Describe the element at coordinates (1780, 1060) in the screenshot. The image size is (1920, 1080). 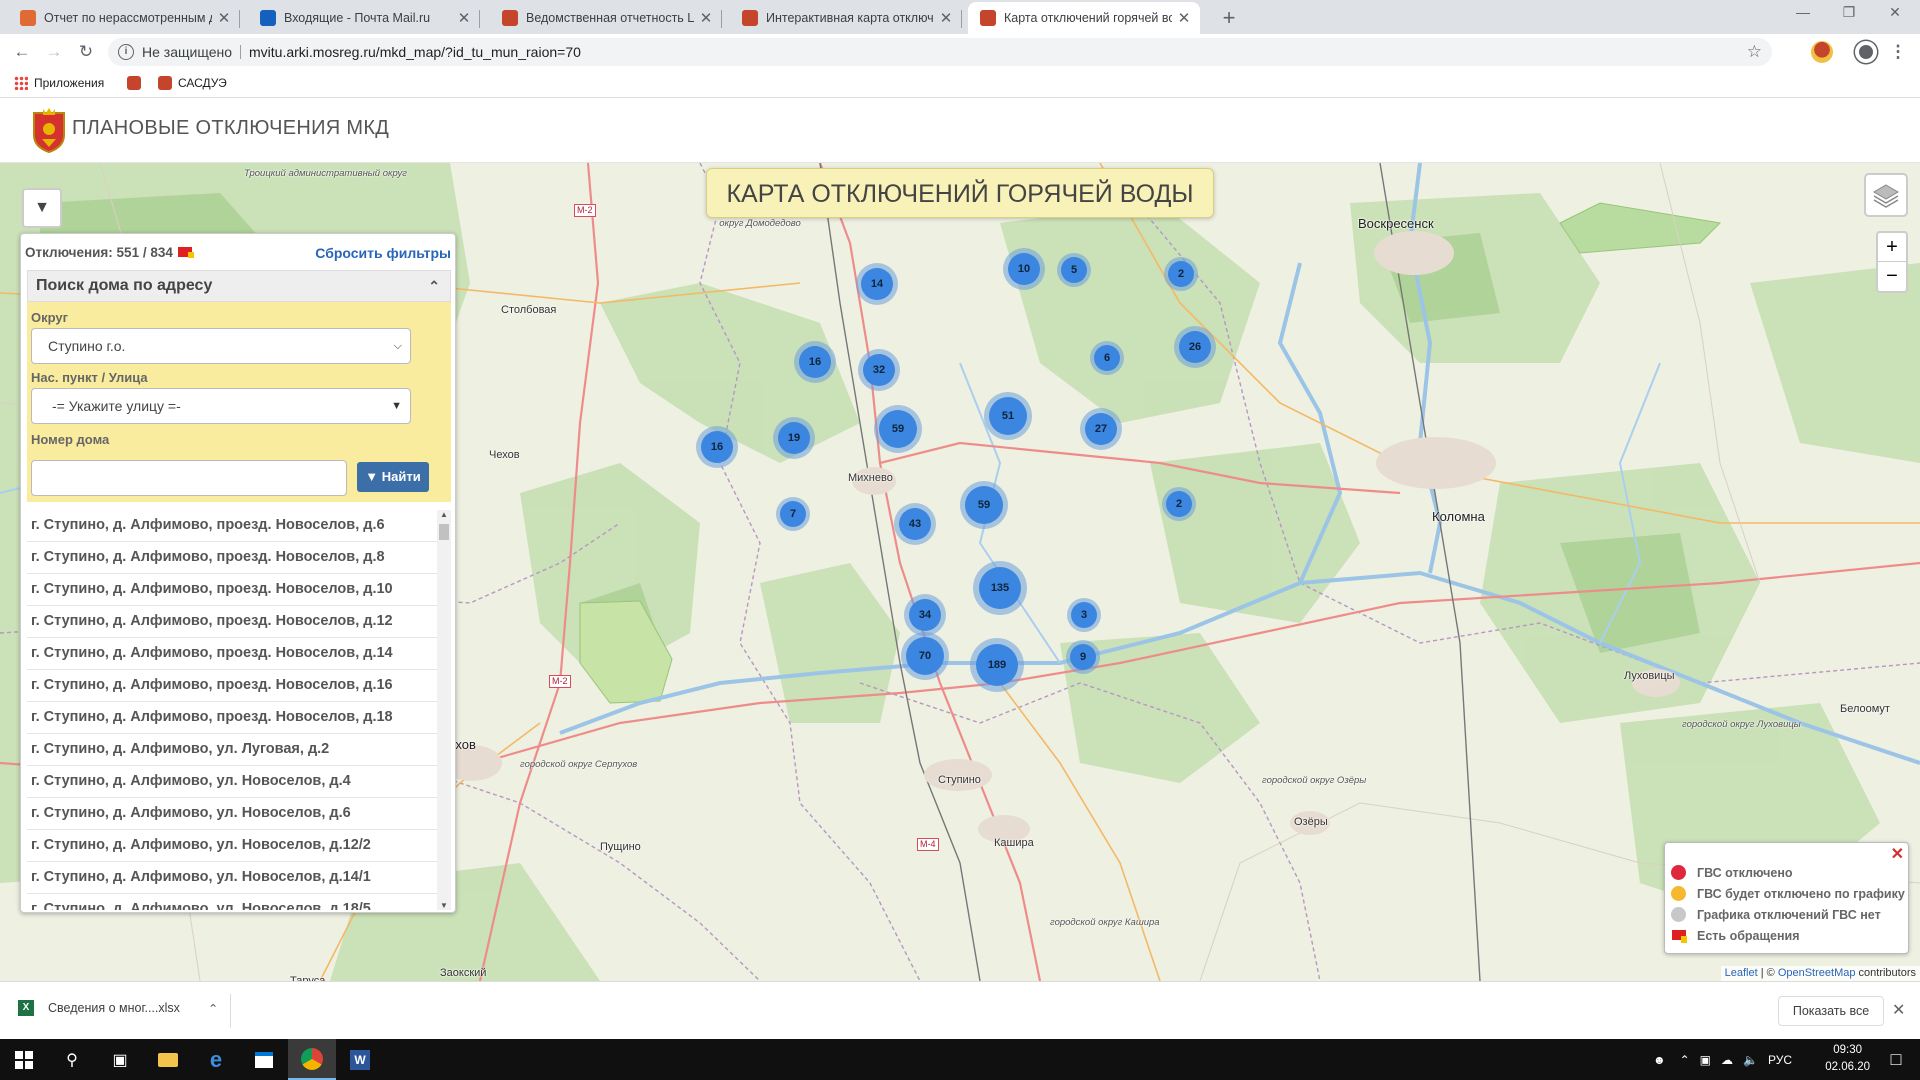
I see `language-indicator: РУС` at that location.